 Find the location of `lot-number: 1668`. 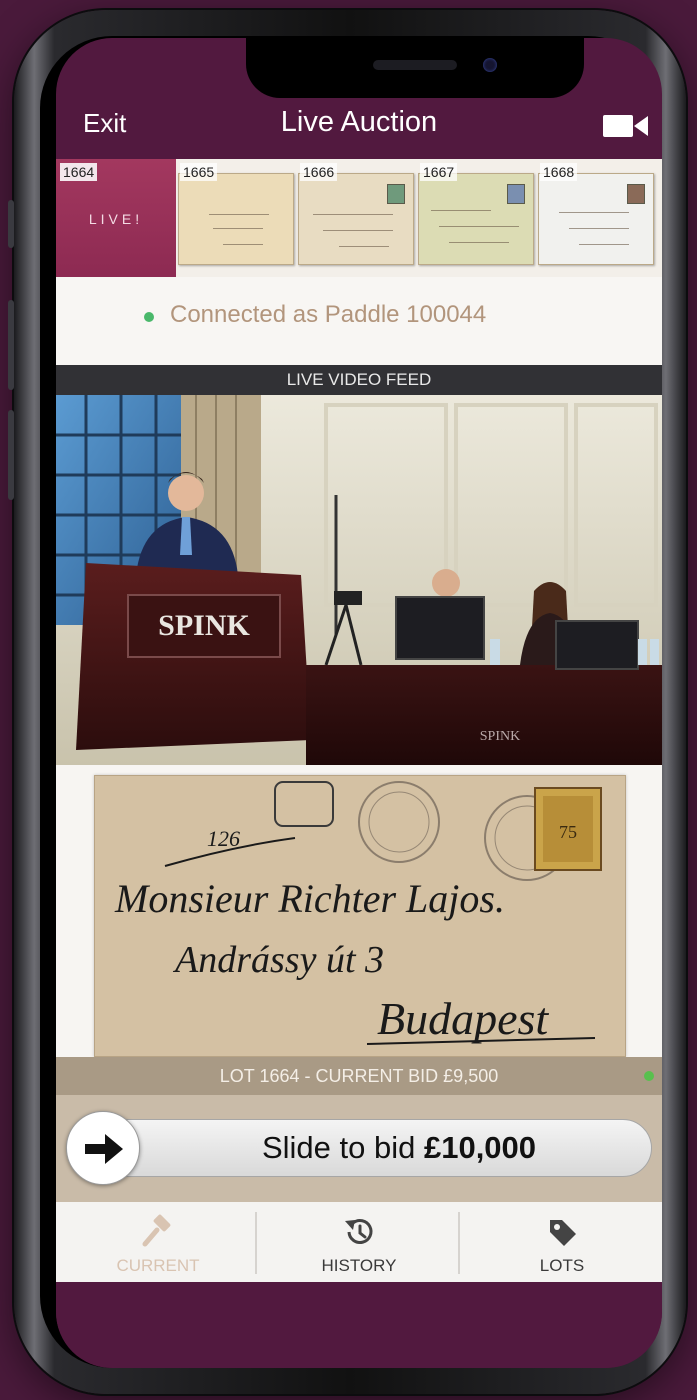

lot-number: 1668 is located at coordinates (559, 172).